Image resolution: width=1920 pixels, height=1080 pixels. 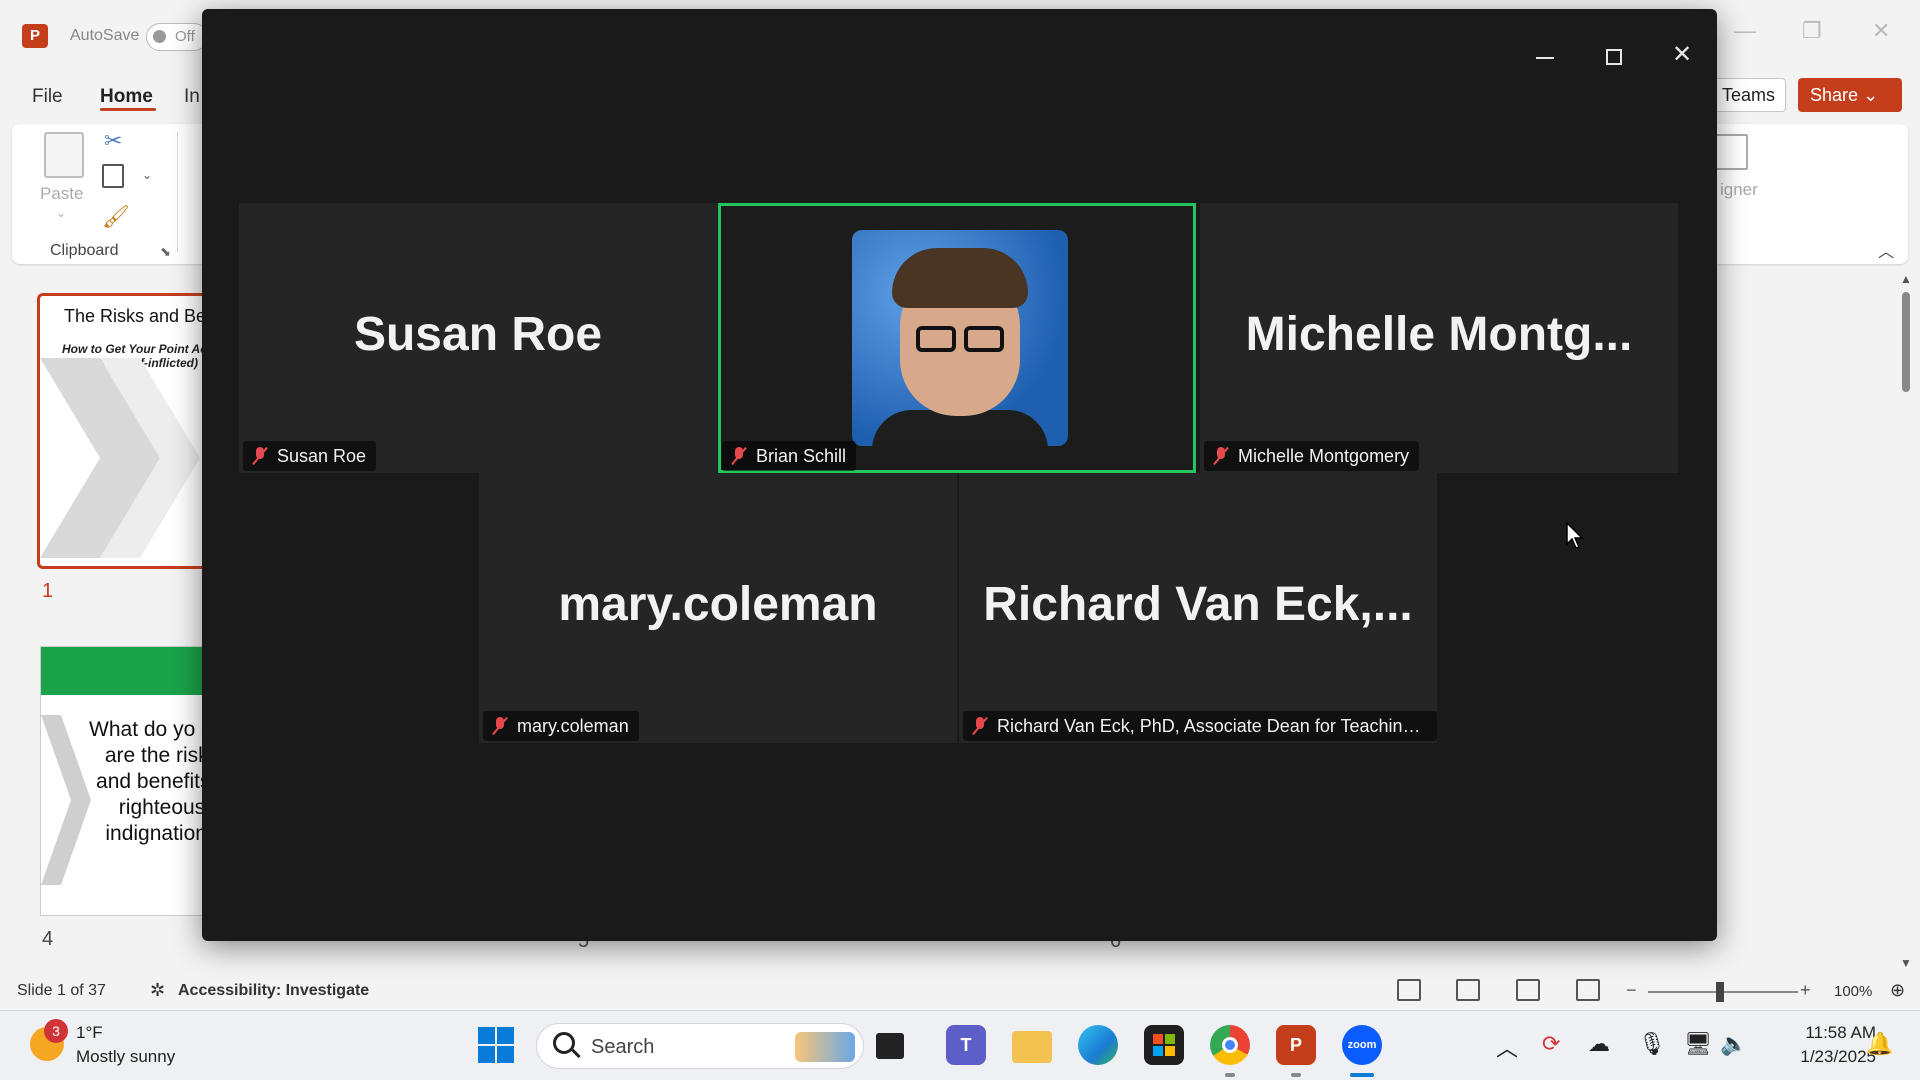 I want to click on edge-icon, so click(x=1098, y=1045).